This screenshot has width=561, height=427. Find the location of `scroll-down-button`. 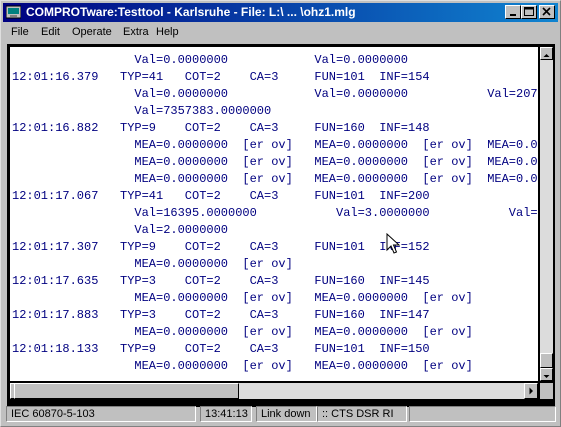

scroll-down-button is located at coordinates (546, 374).